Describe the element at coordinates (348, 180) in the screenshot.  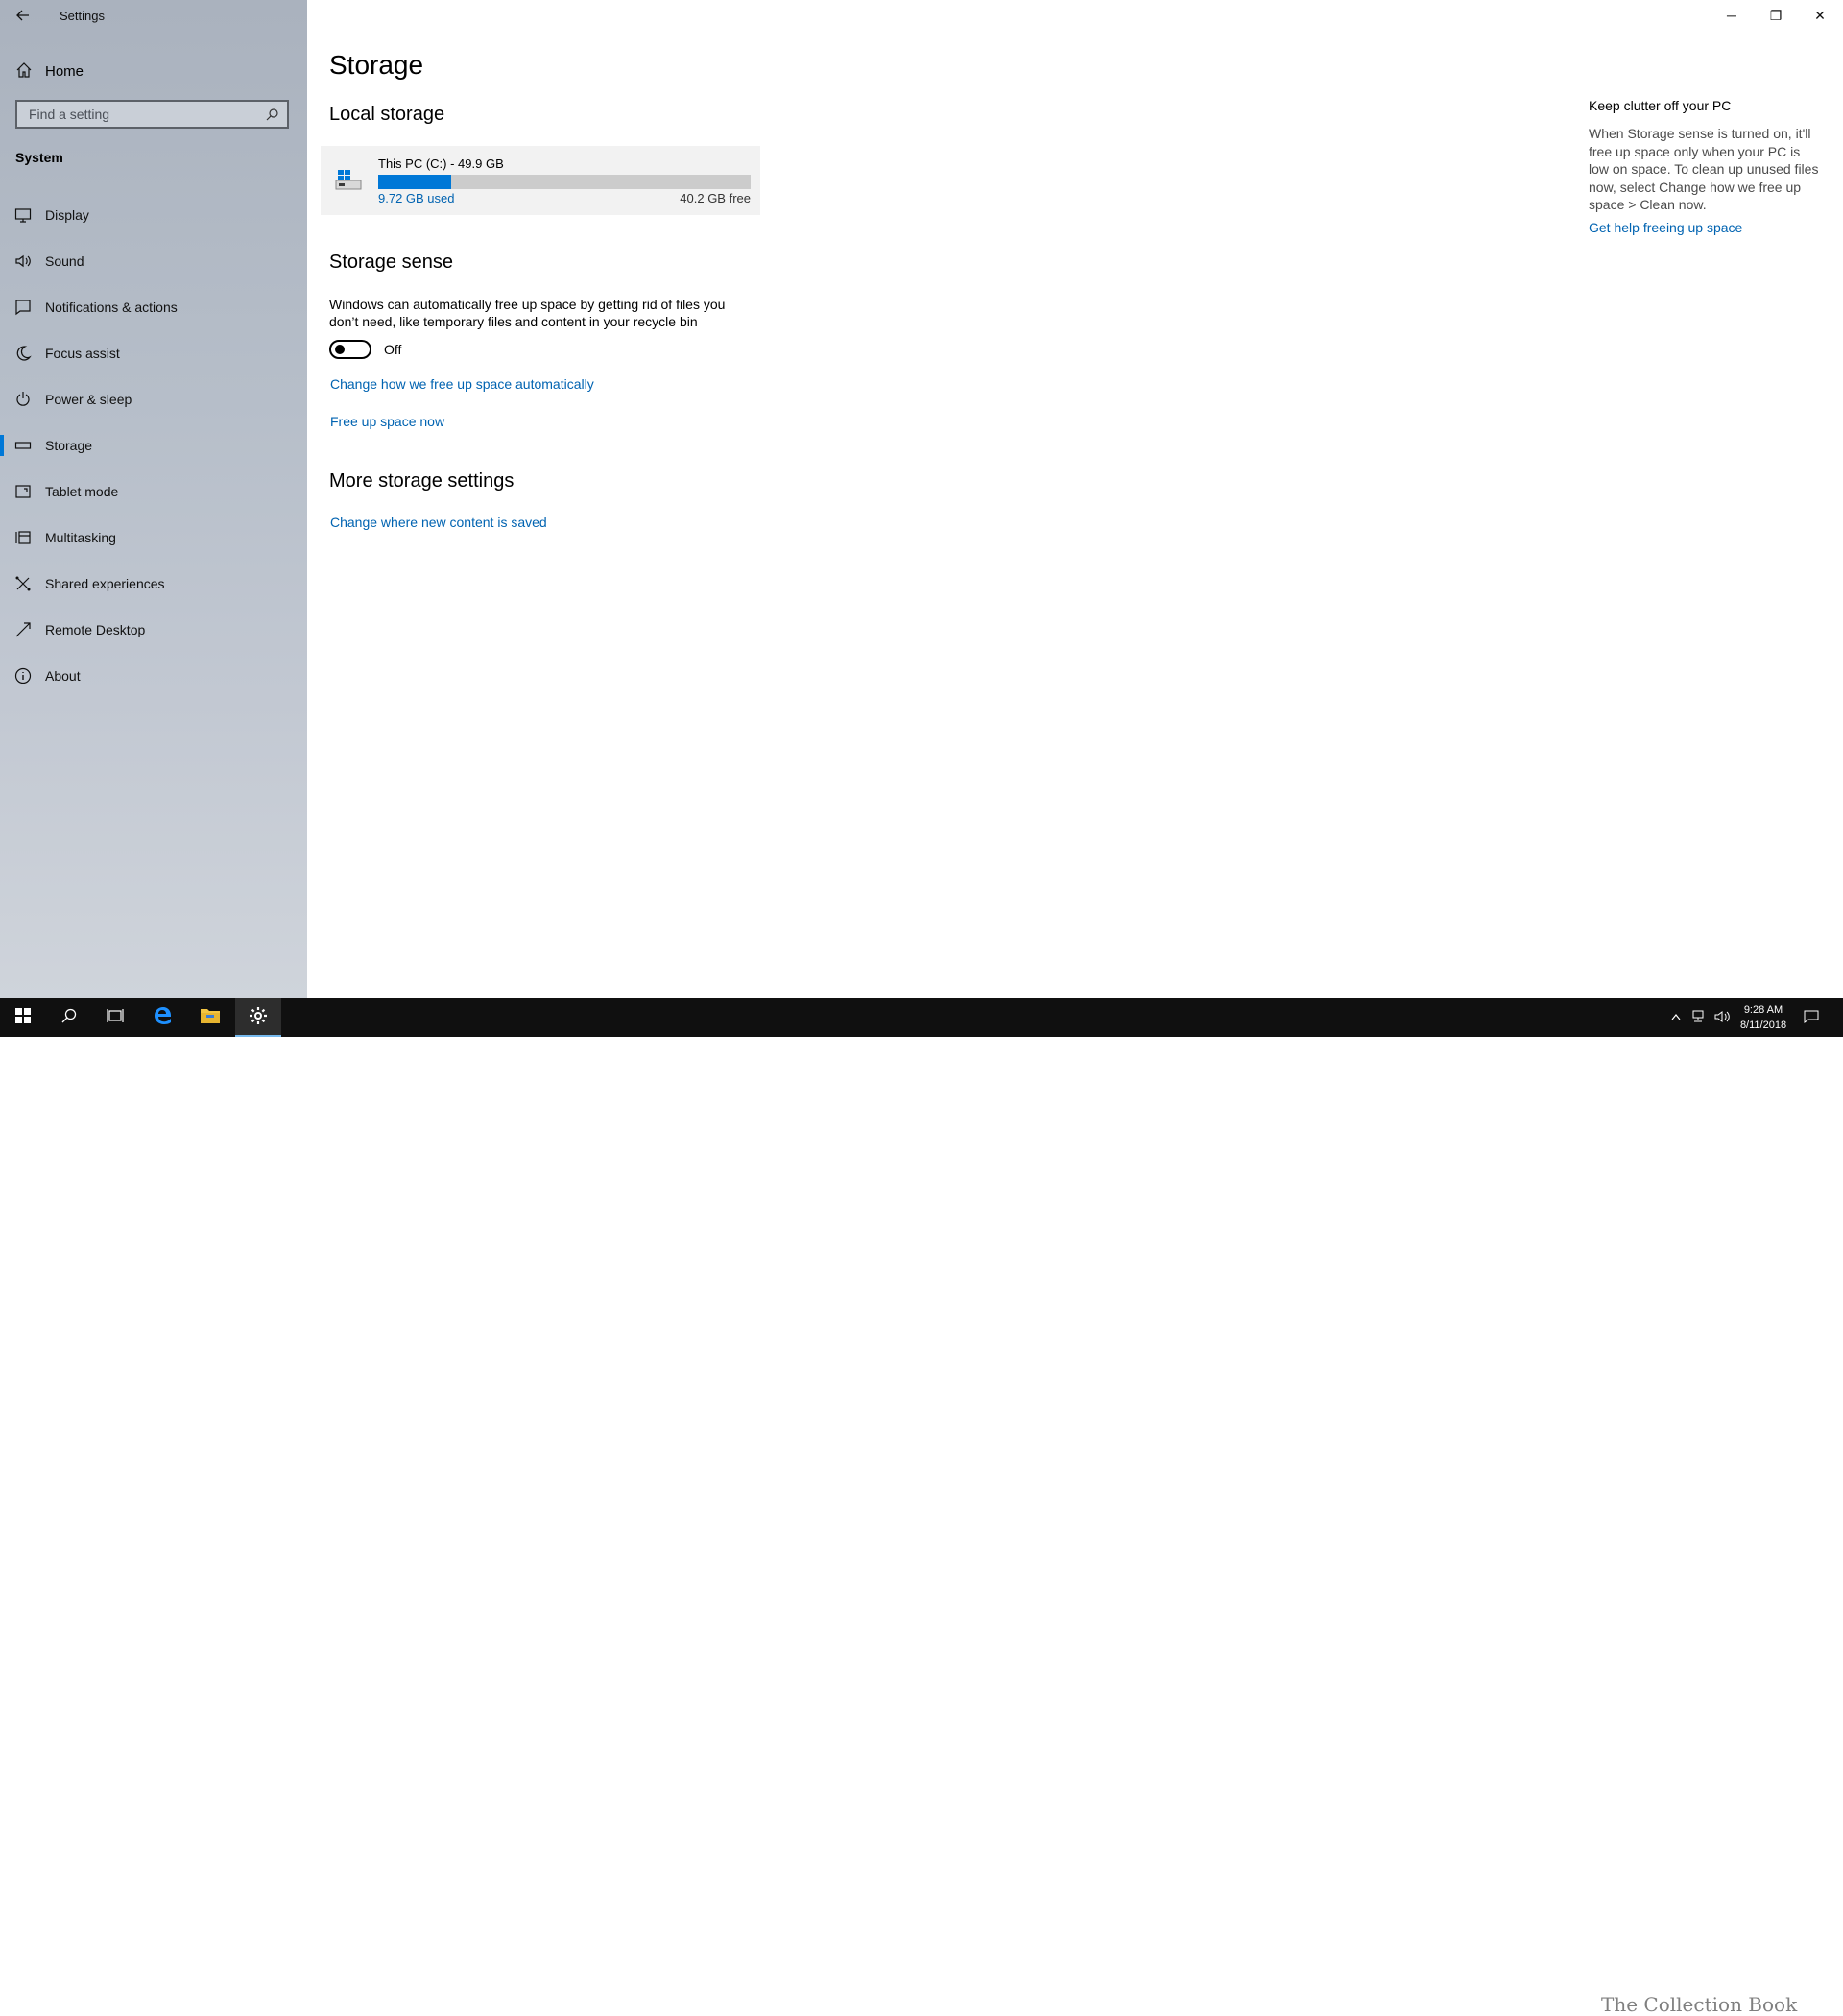
I see `drive-icon` at that location.